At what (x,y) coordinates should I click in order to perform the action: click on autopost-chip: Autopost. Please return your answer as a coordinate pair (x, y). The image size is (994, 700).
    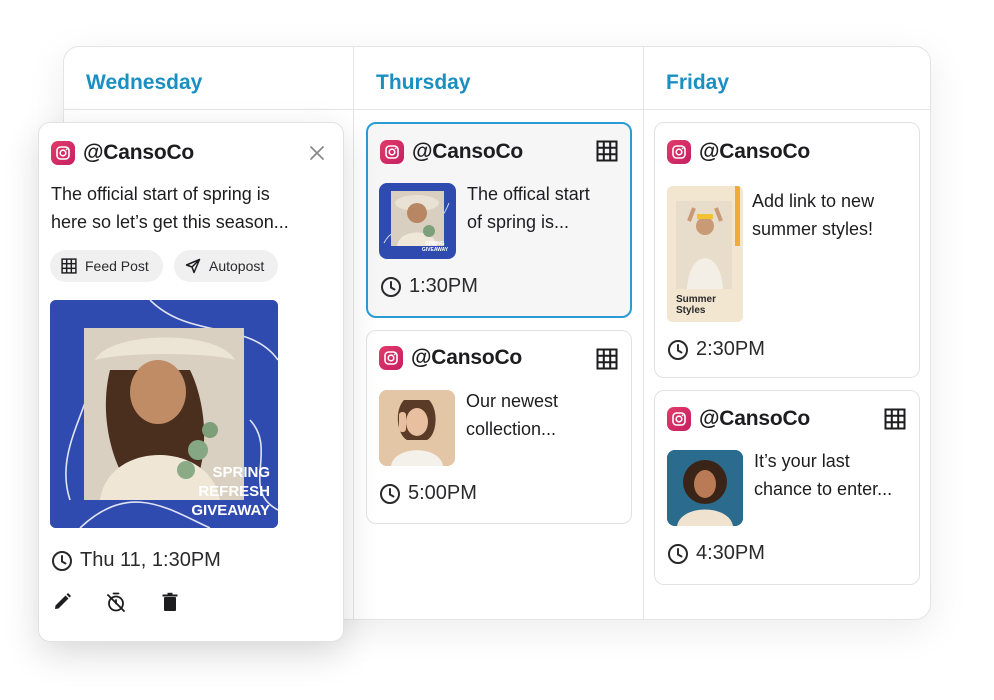
    Looking at the image, I should click on (226, 266).